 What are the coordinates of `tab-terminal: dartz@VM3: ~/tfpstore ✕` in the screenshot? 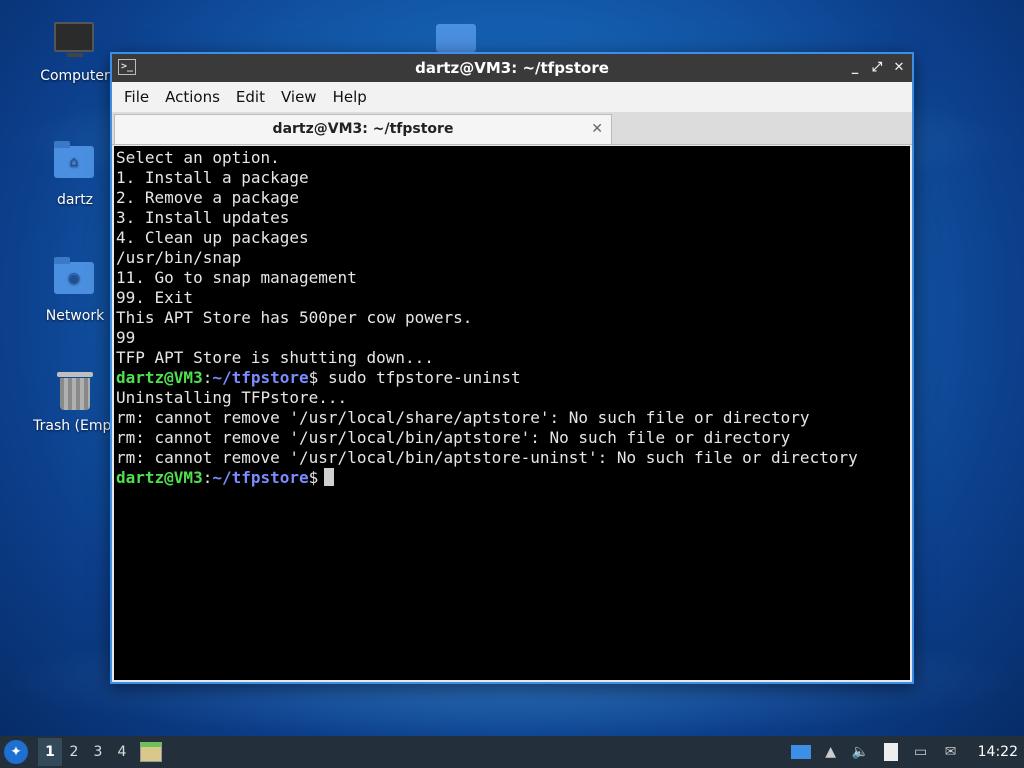 It's located at (363, 129).